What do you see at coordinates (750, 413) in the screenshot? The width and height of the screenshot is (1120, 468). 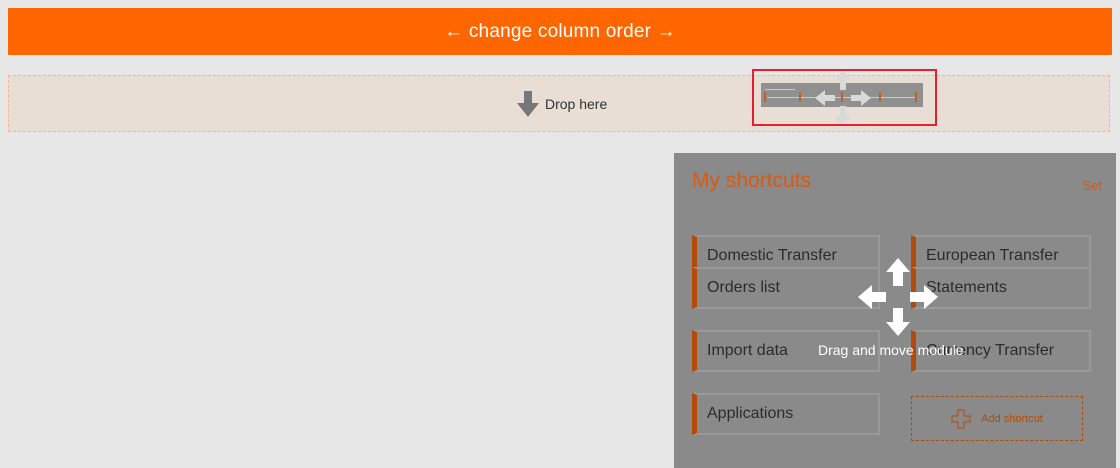 I see `shortcut-label: Applications` at bounding box center [750, 413].